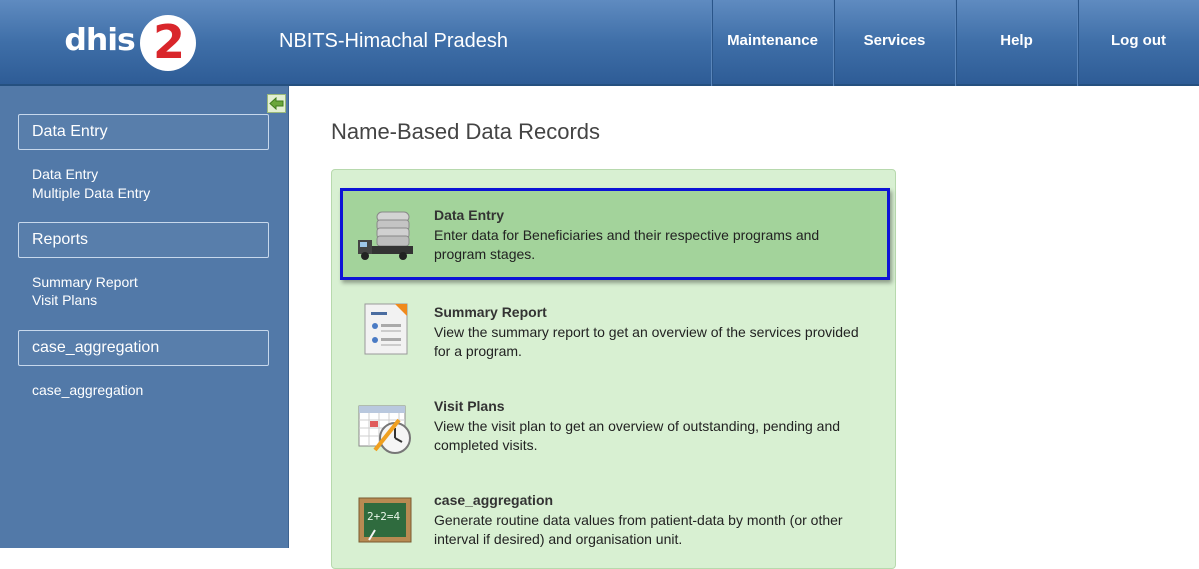  What do you see at coordinates (772, 43) in the screenshot?
I see `nav-maintenance: Maintenance` at bounding box center [772, 43].